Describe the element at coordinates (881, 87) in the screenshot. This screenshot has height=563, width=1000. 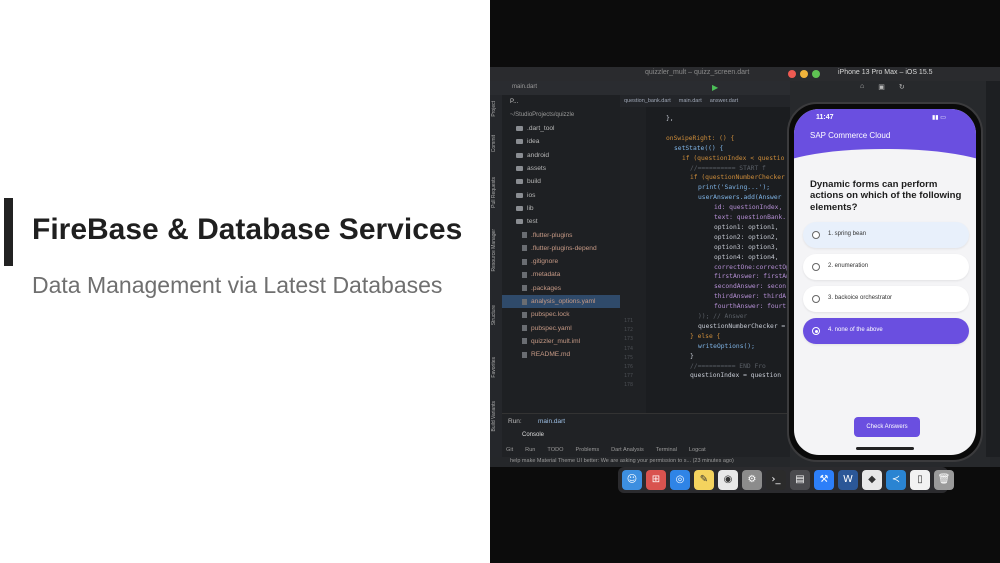
I see `screenshot-icon: ▣` at that location.